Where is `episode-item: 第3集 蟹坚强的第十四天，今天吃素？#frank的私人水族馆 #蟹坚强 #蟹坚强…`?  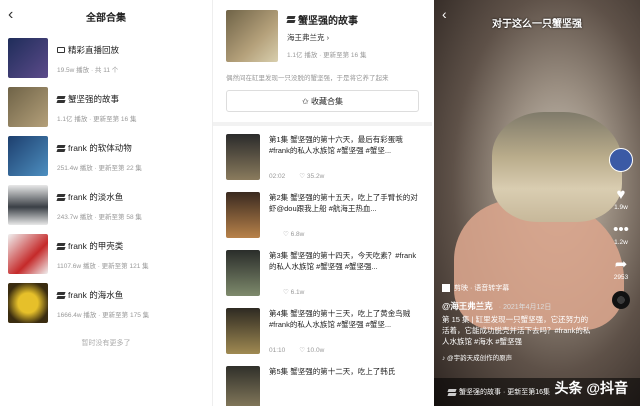 episode-item: 第3集 蟹坚强的第十四天，今天吃素？#frank的私人水族馆 #蟹坚强 #蟹坚强… is located at coordinates (322, 271).